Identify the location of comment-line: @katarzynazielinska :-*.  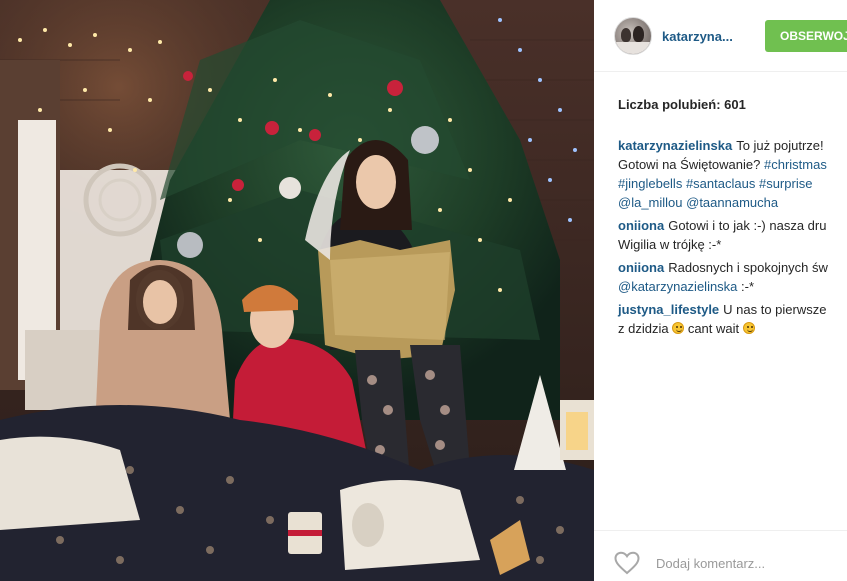
(732, 286).